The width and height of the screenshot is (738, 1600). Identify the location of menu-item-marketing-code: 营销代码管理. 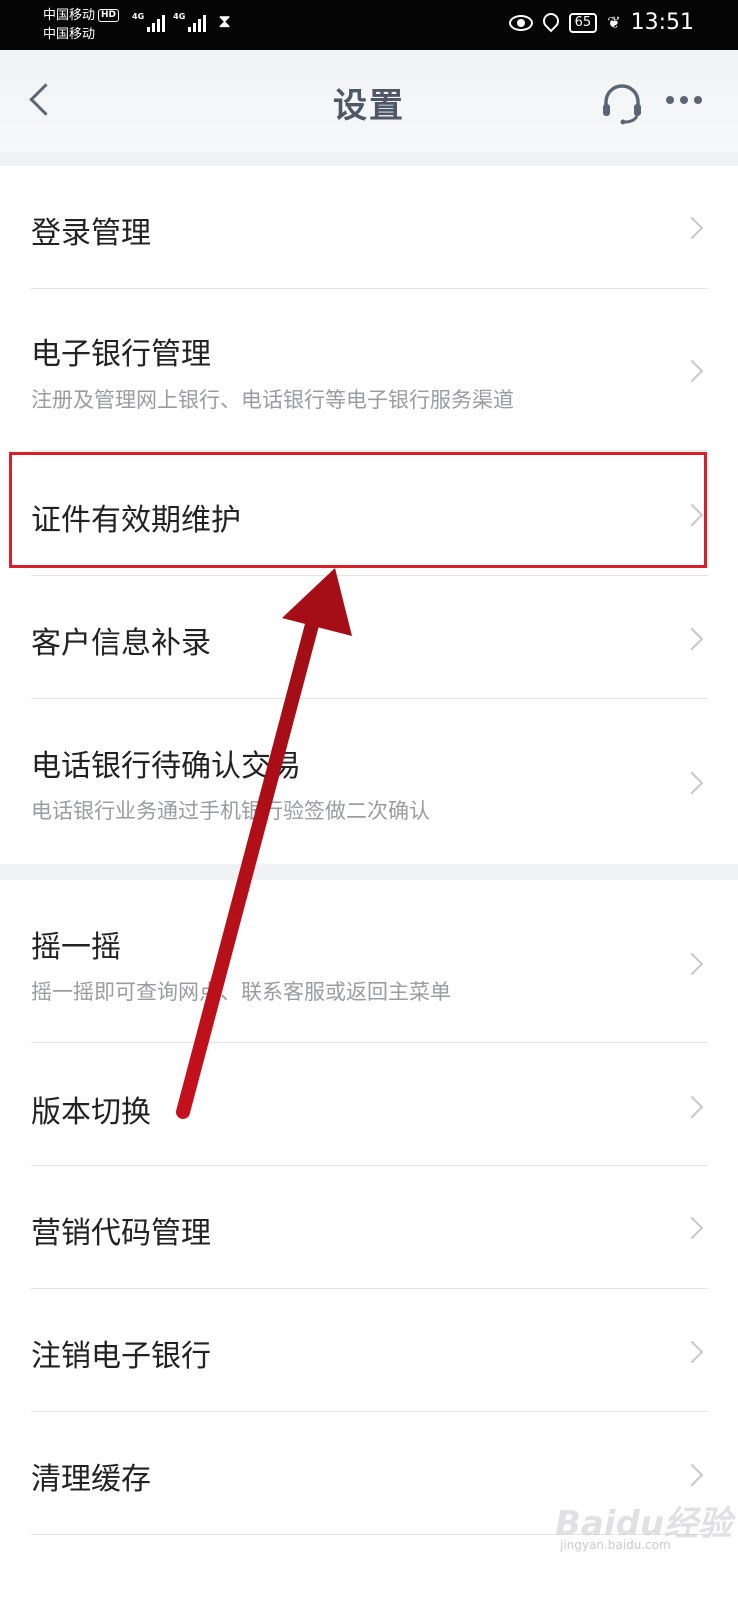
(369, 1227).